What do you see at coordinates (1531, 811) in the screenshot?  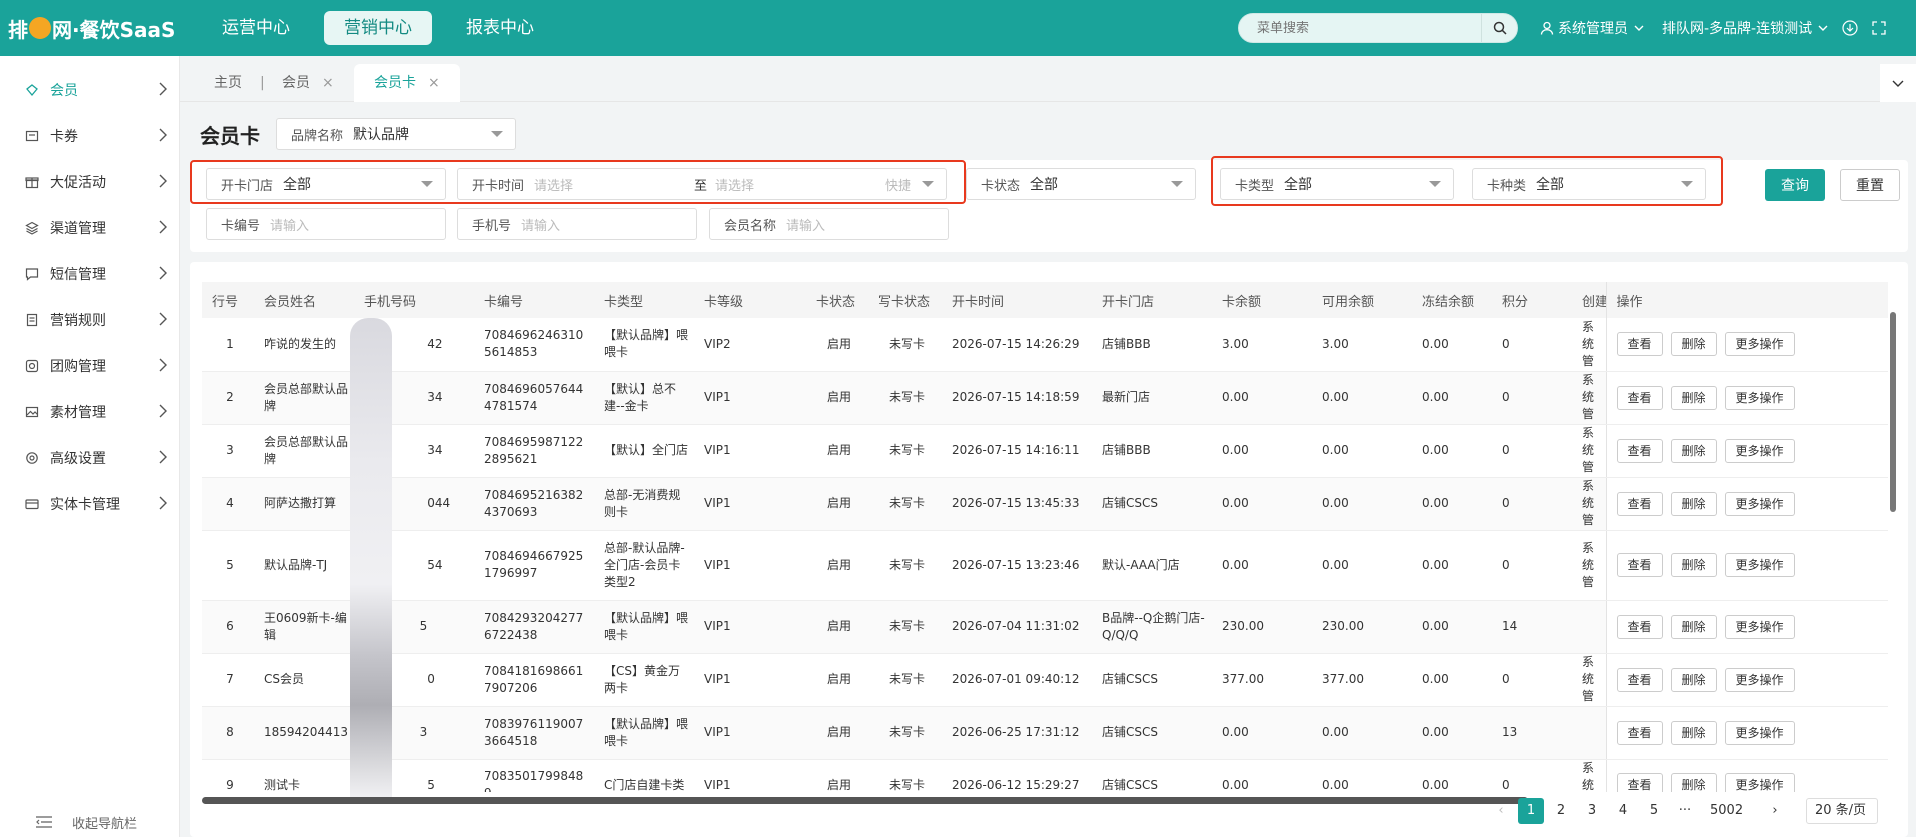 I see `page-1: 1` at bounding box center [1531, 811].